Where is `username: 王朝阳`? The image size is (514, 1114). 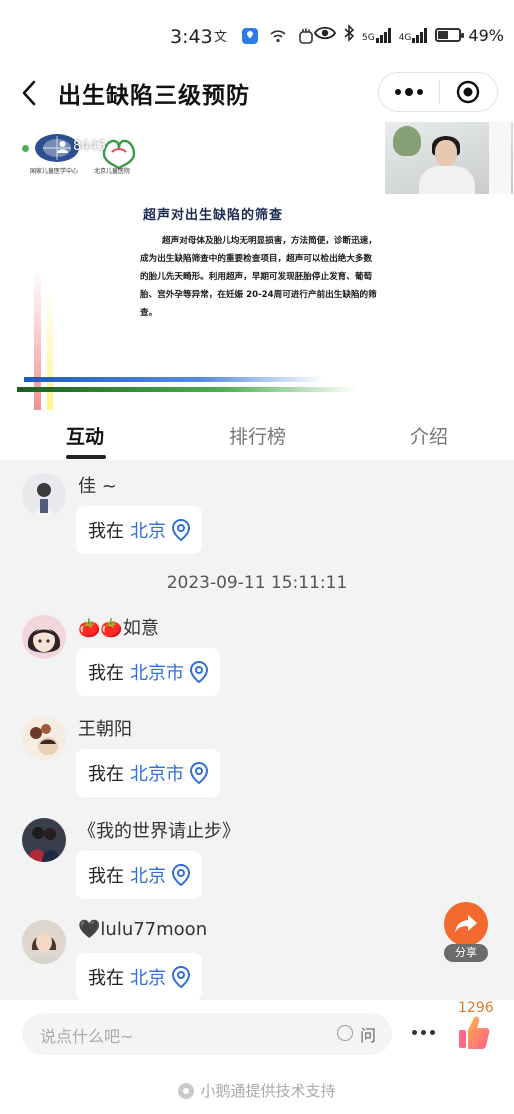 username: 王朝阳 is located at coordinates (105, 729).